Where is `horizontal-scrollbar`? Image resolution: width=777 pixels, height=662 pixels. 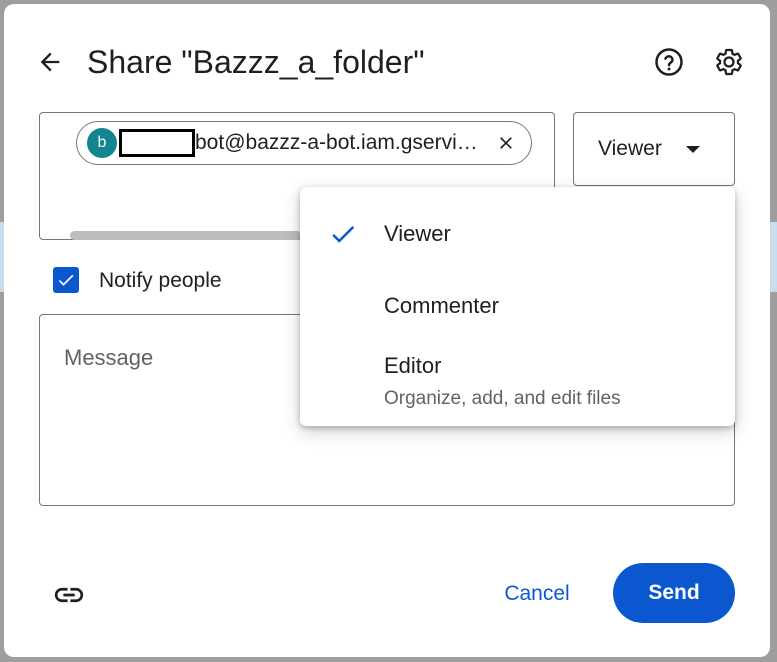 horizontal-scrollbar is located at coordinates (186, 235).